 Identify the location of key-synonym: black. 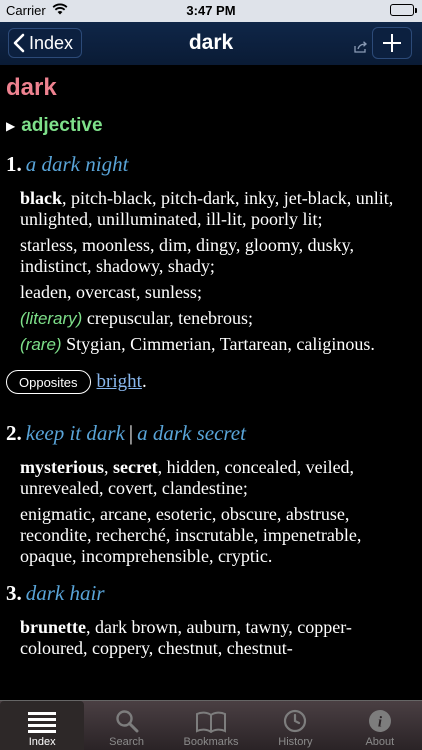
(41, 198).